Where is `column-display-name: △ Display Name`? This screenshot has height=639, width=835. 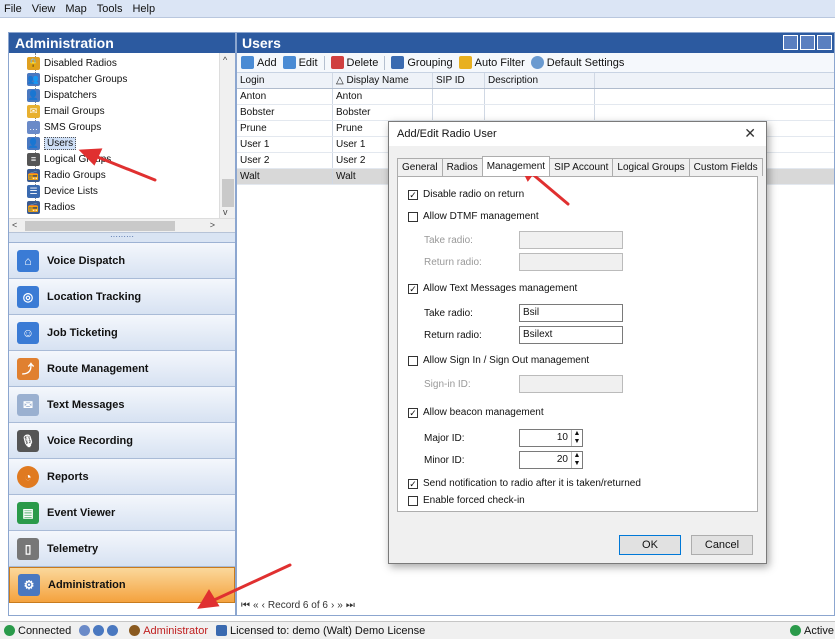 column-display-name: △ Display Name is located at coordinates (383, 80).